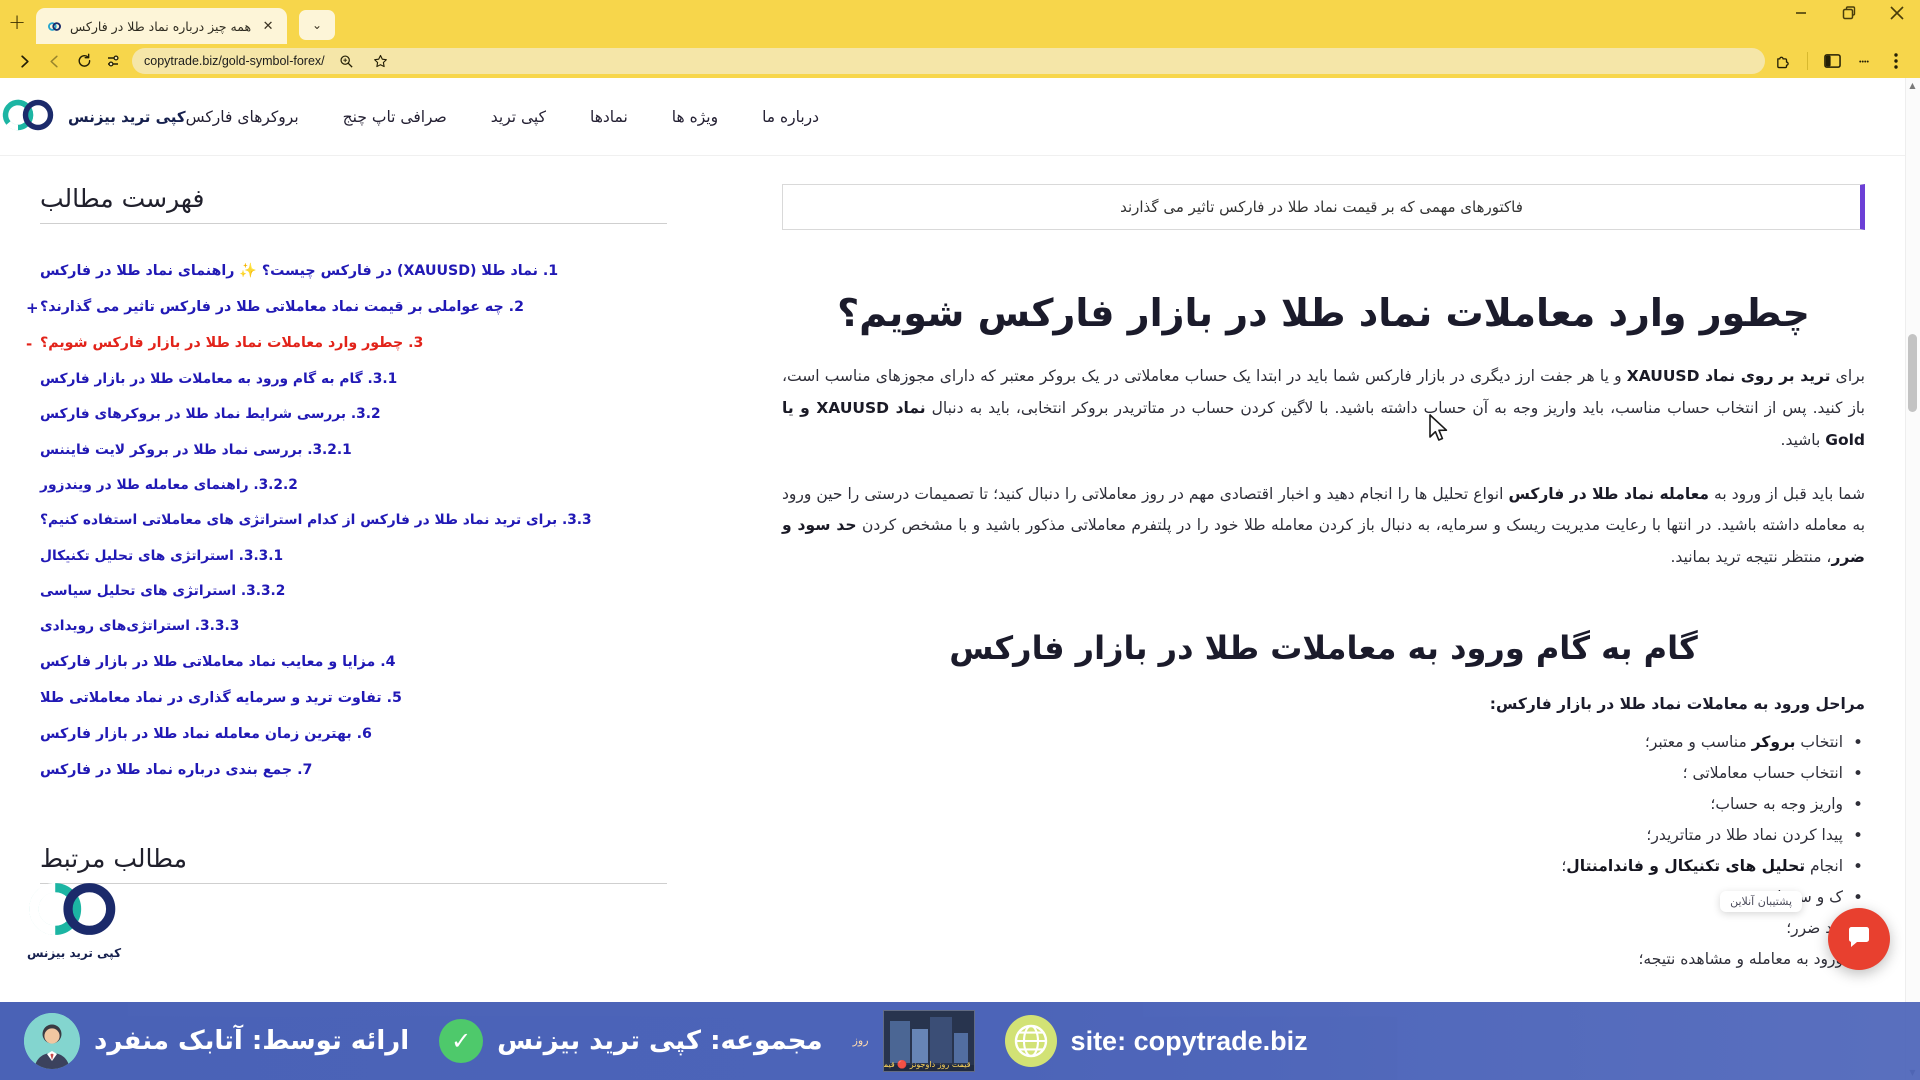 This screenshot has width=1920, height=1080. I want to click on nav-item-topchange-exchange: صرافی تاپ چنج, so click(395, 117).